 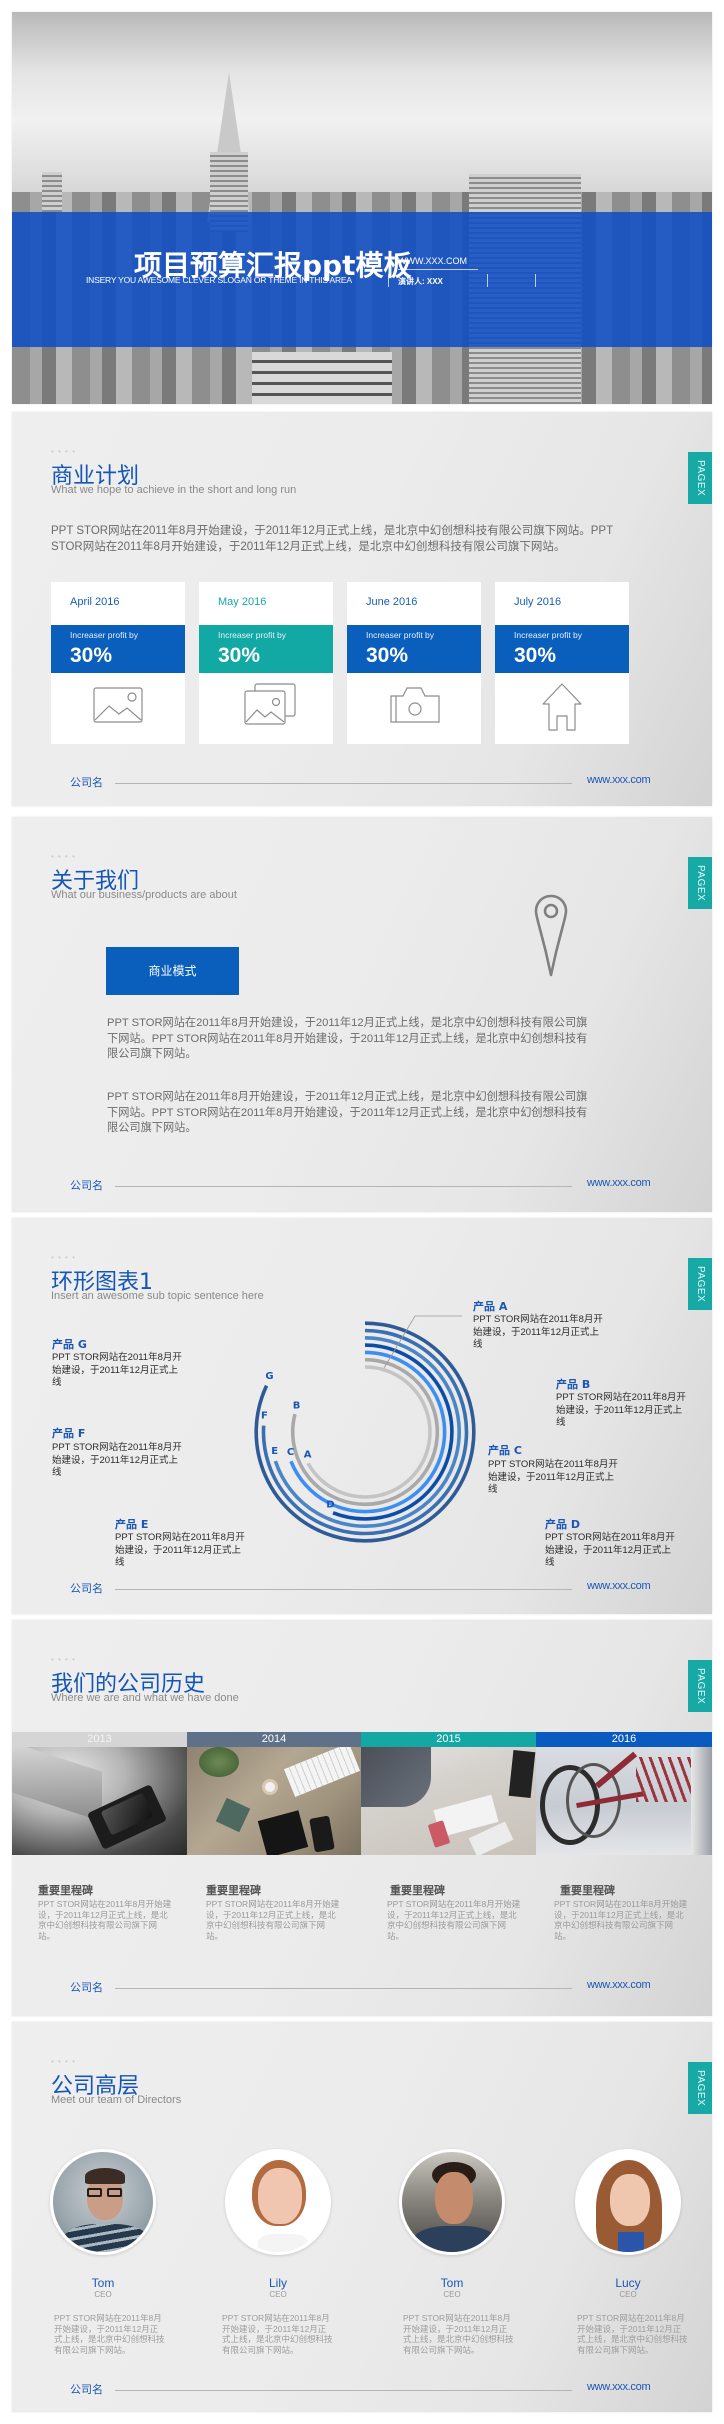 What do you see at coordinates (308, 1455) in the screenshot?
I see `ring-label-a: A` at bounding box center [308, 1455].